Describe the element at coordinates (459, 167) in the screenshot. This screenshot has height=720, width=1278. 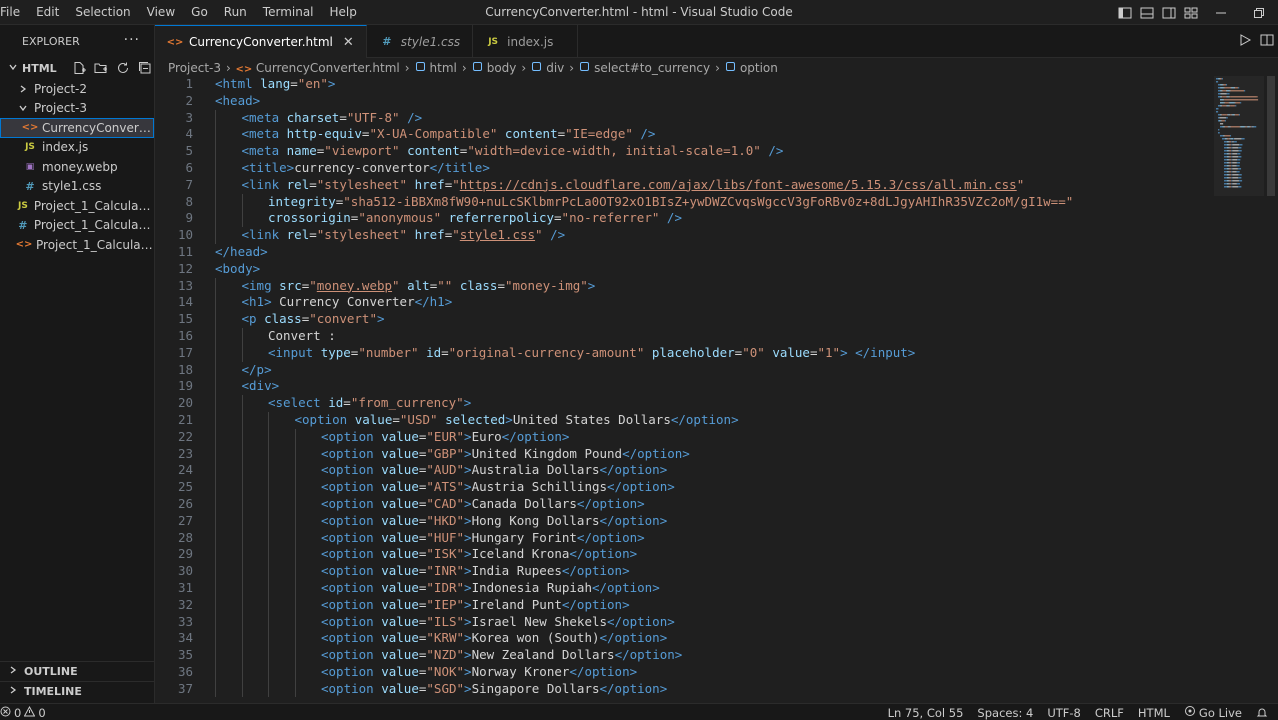
I see `code-token: </title>` at that location.